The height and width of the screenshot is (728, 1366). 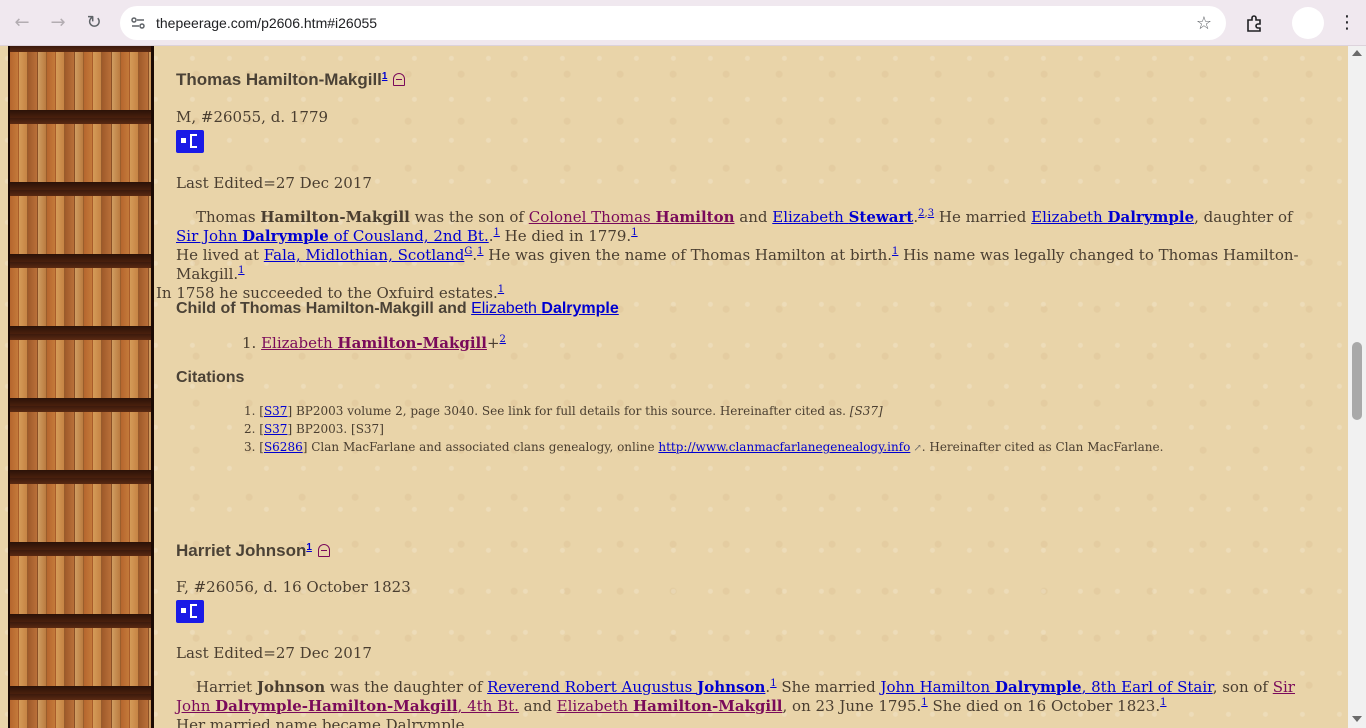 I want to click on person-meta: M, #26055, d. 1779, so click(x=252, y=117).